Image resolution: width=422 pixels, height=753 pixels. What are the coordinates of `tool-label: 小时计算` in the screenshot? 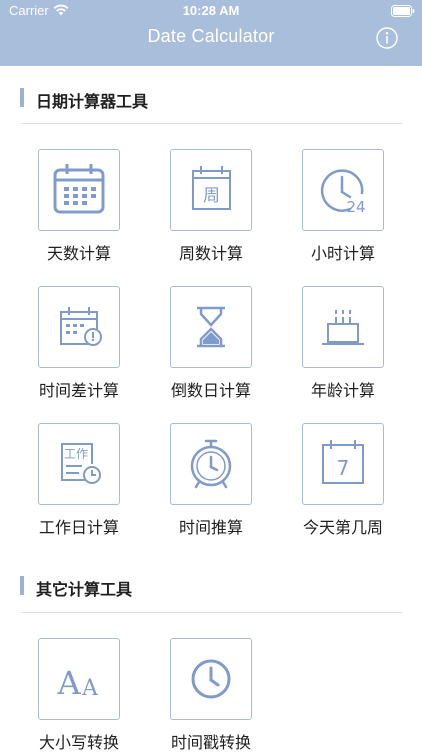 It's located at (342, 253).